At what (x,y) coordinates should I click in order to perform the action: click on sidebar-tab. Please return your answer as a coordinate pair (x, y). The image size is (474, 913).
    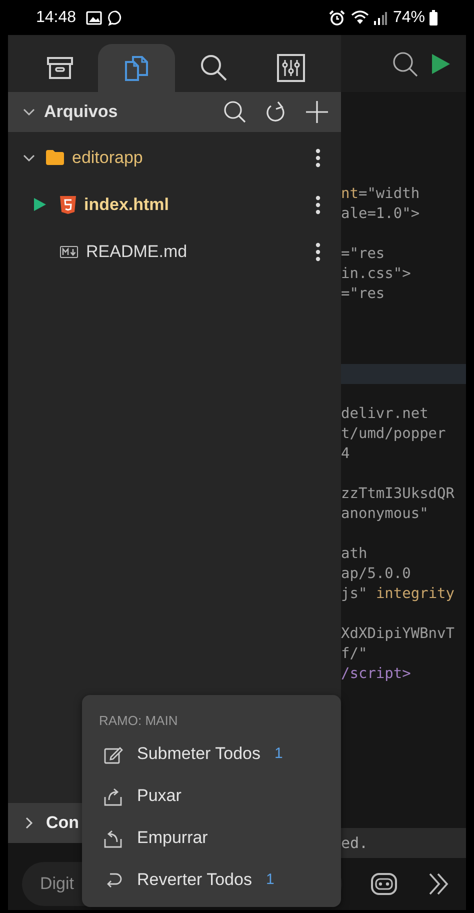
    Looking at the image, I should click on (136, 68).